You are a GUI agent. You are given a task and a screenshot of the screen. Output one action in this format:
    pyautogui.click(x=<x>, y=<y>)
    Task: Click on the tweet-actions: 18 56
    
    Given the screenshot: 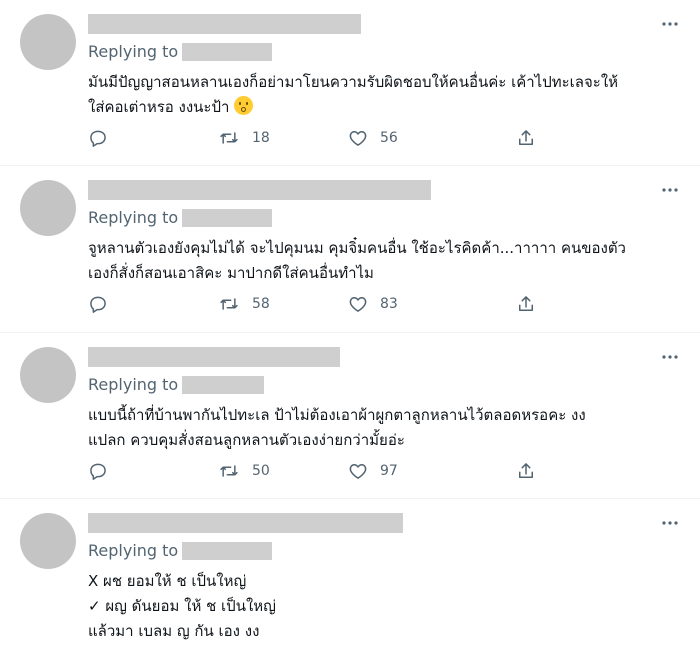 What is the action you would take?
    pyautogui.click(x=312, y=138)
    